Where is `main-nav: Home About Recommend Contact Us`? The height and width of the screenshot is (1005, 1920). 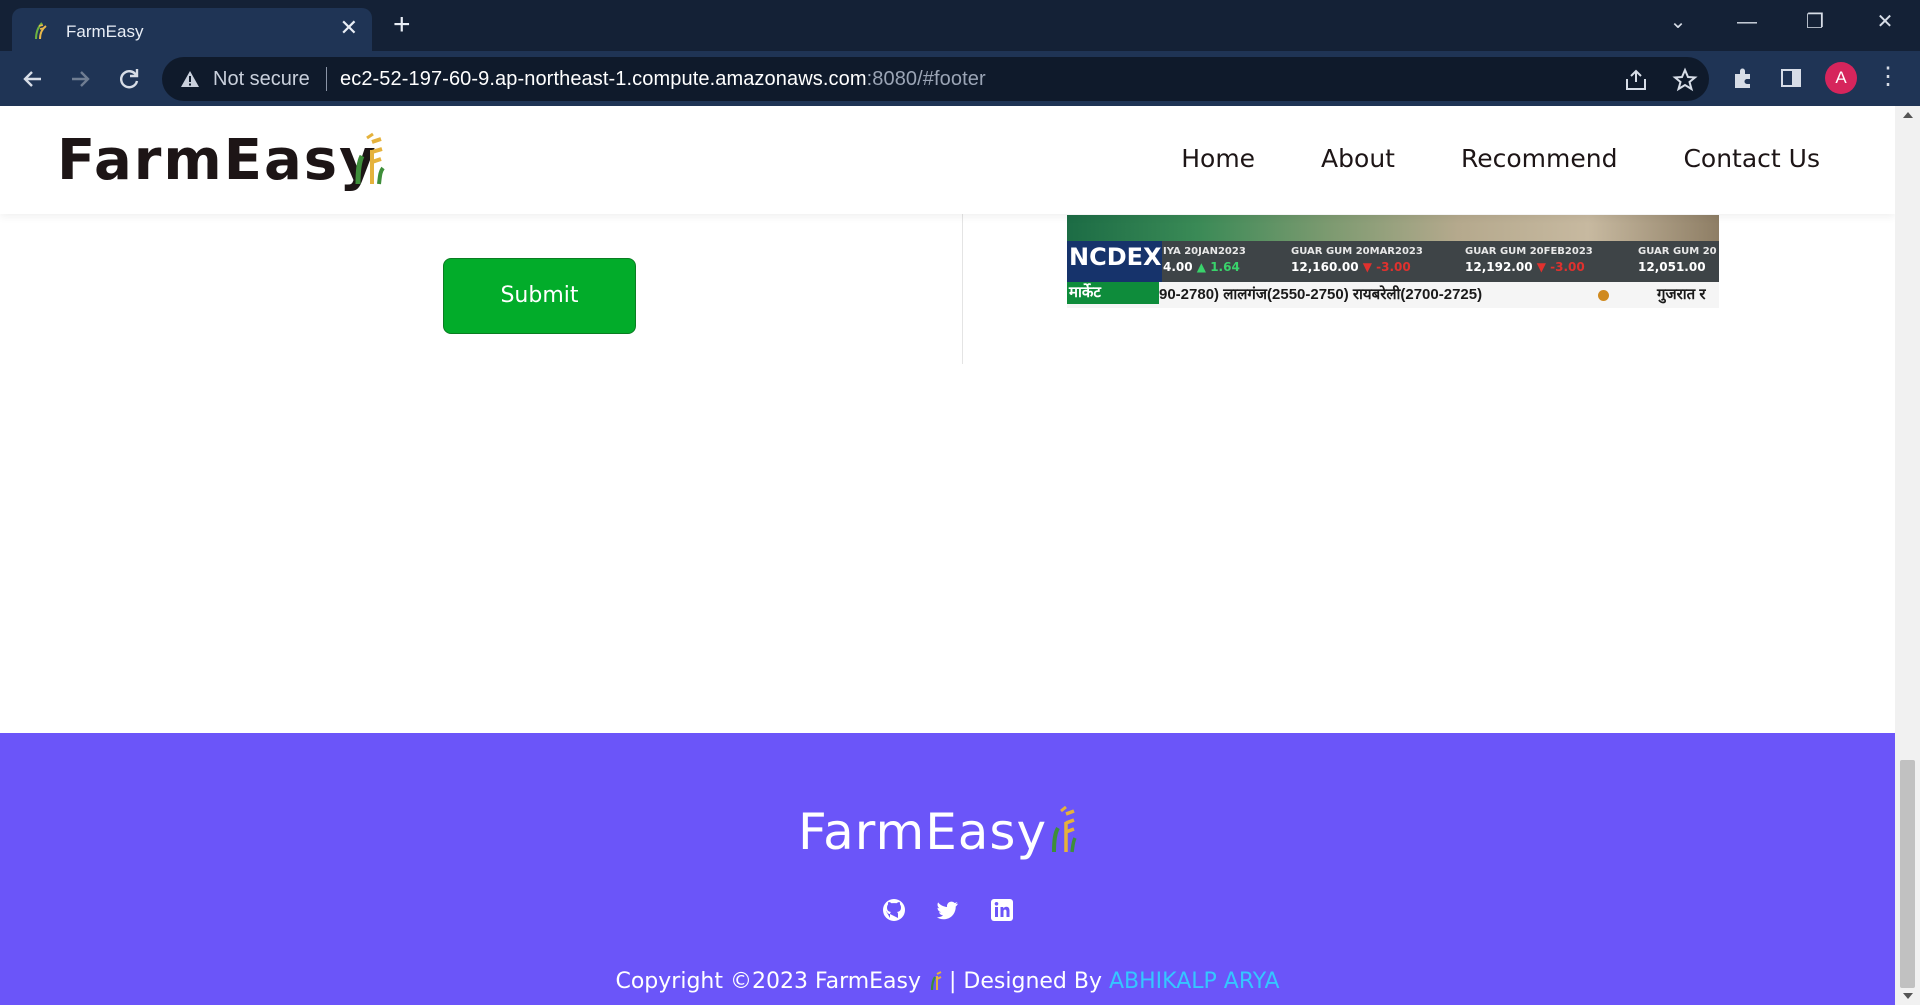 main-nav: Home About Recommend Contact Us is located at coordinates (1467, 158).